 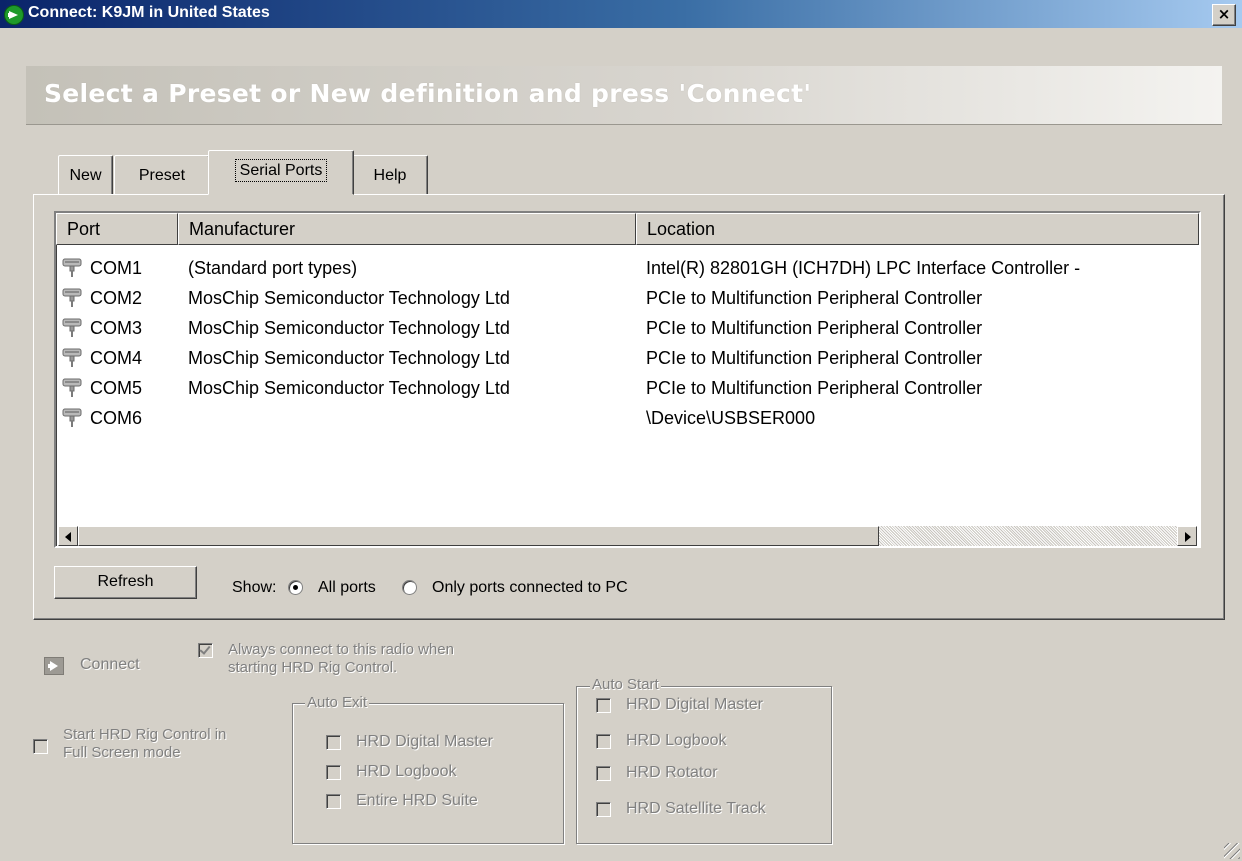 What do you see at coordinates (145, 734) in the screenshot?
I see `fullscreen-label-line1: Start HRD Rig Control in` at bounding box center [145, 734].